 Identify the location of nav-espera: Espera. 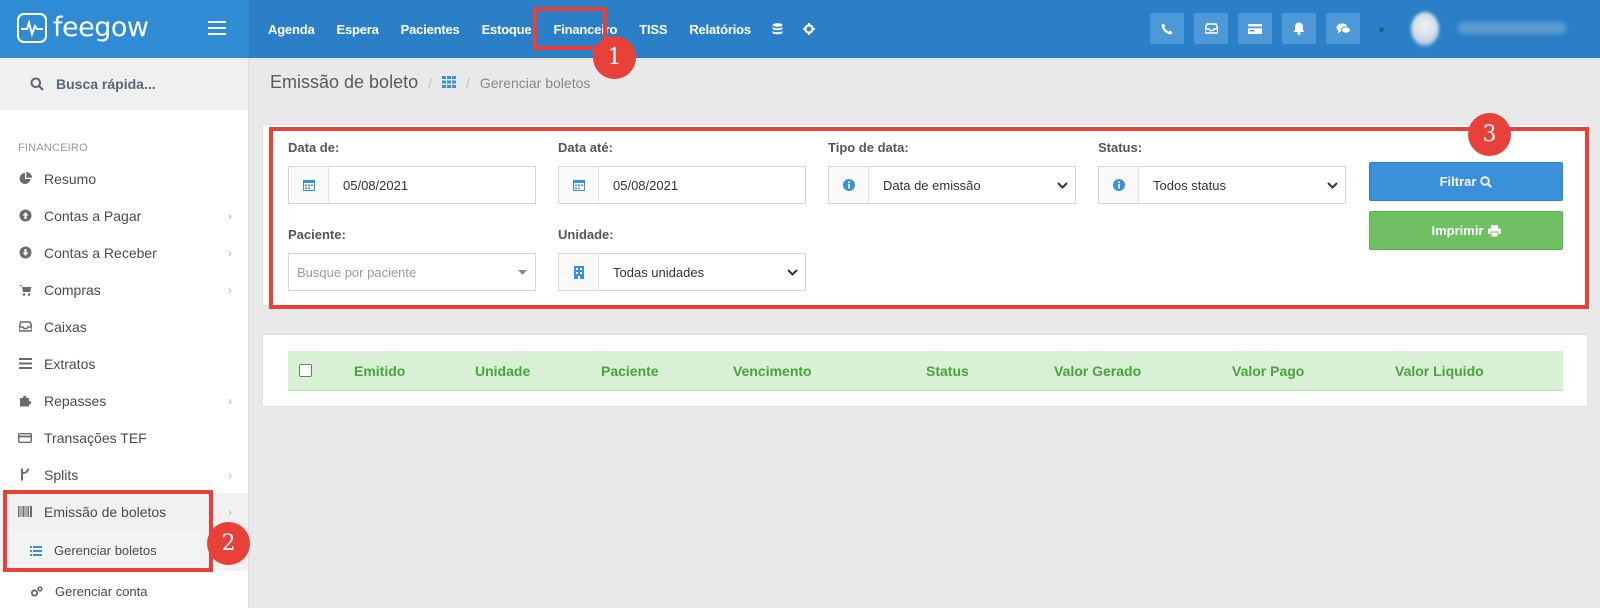
(357, 29).